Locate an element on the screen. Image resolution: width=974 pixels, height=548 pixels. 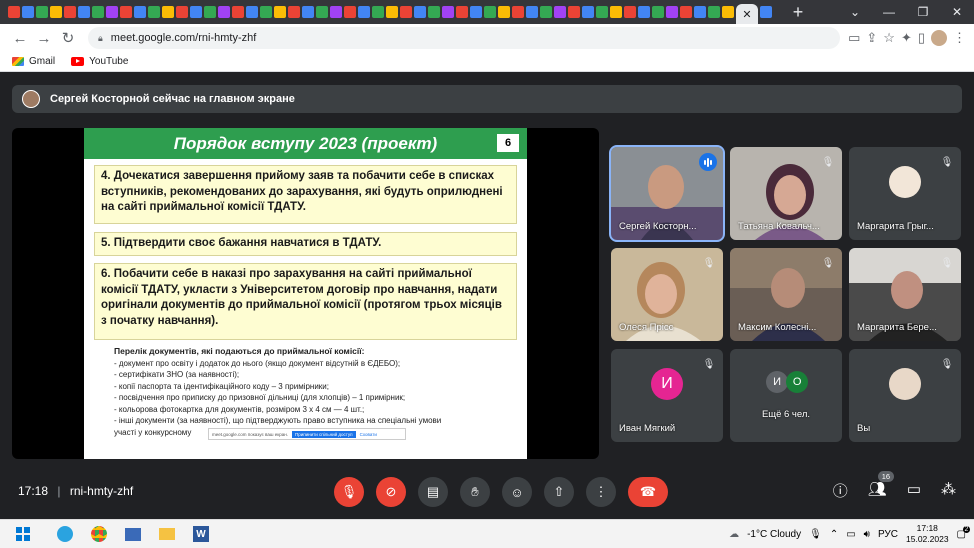
address-bar: 🔒︎ meet.google.com/rni-hmty-zhf is located at coordinates (464, 38).